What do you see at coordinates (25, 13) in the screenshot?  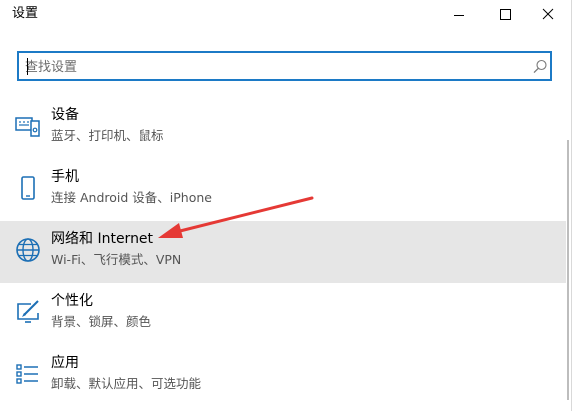 I see `window-title: 设置` at bounding box center [25, 13].